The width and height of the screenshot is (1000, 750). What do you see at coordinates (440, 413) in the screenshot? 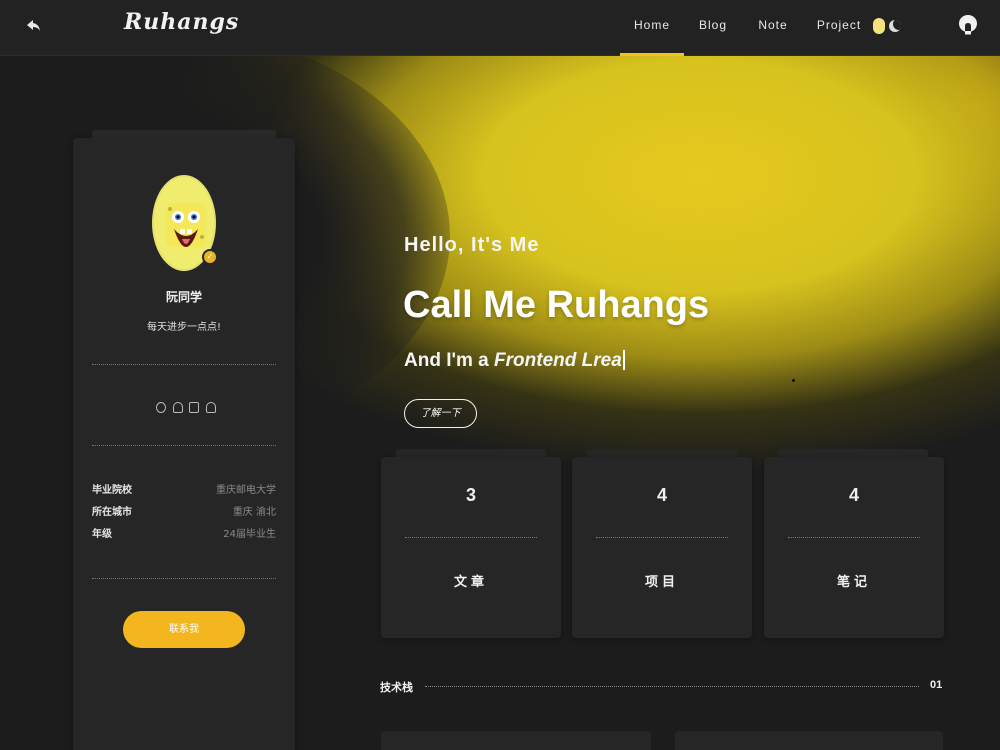
I see `learn-more-button: 了解一下` at bounding box center [440, 413].